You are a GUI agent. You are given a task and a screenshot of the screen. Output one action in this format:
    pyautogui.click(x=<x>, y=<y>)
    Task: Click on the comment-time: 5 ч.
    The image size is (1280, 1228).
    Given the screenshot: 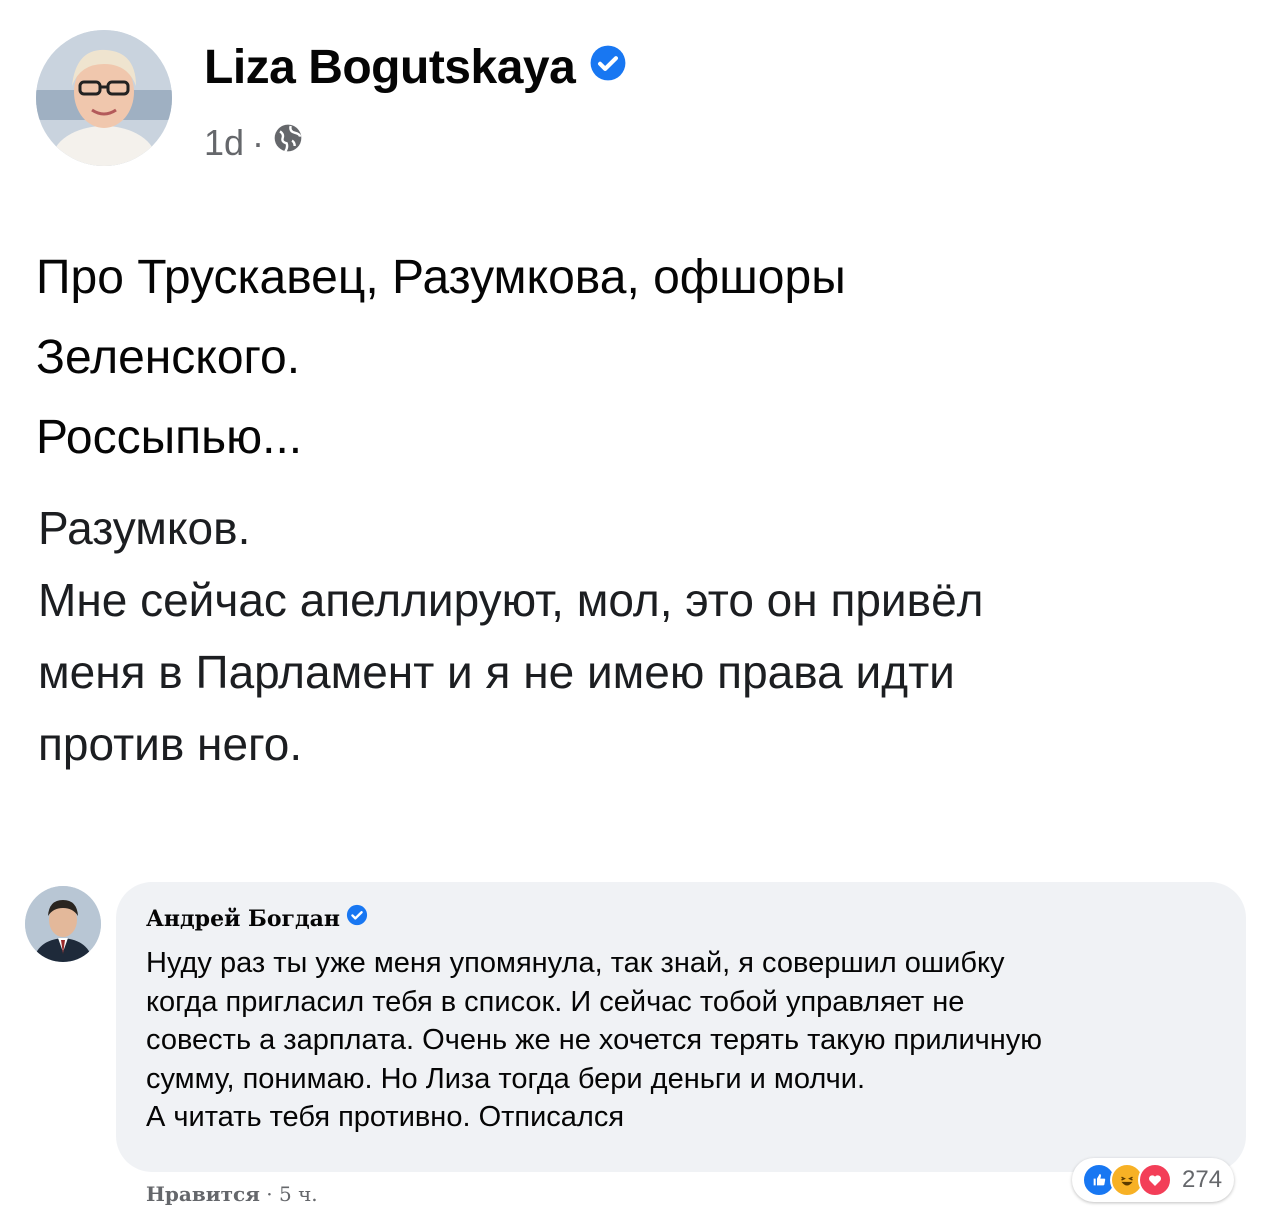 What is the action you would take?
    pyautogui.click(x=298, y=1194)
    